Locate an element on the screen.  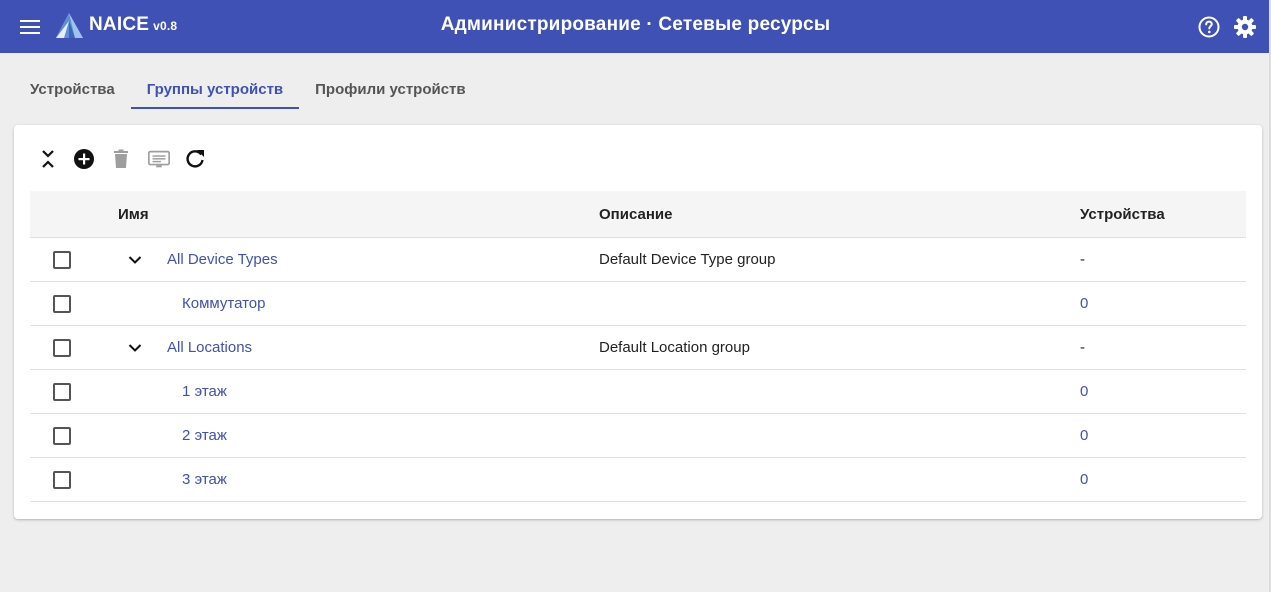
tab-device-groups: Группы устройств is located at coordinates (215, 90).